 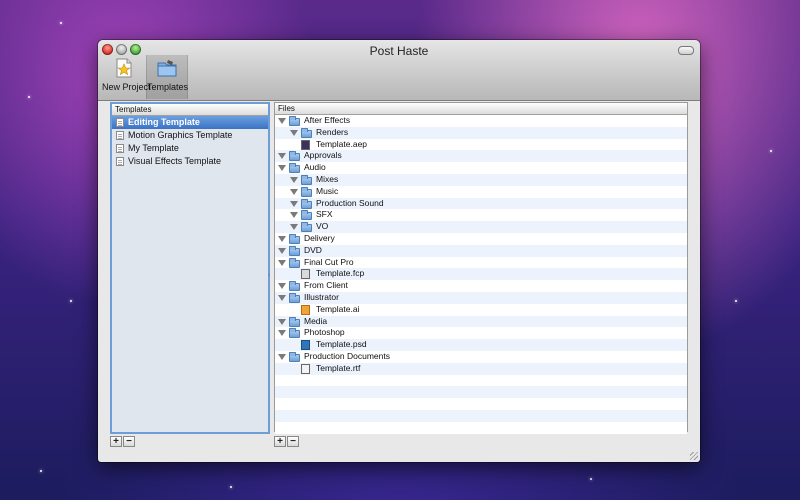 I want to click on remove-file-button: −, so click(x=293, y=441).